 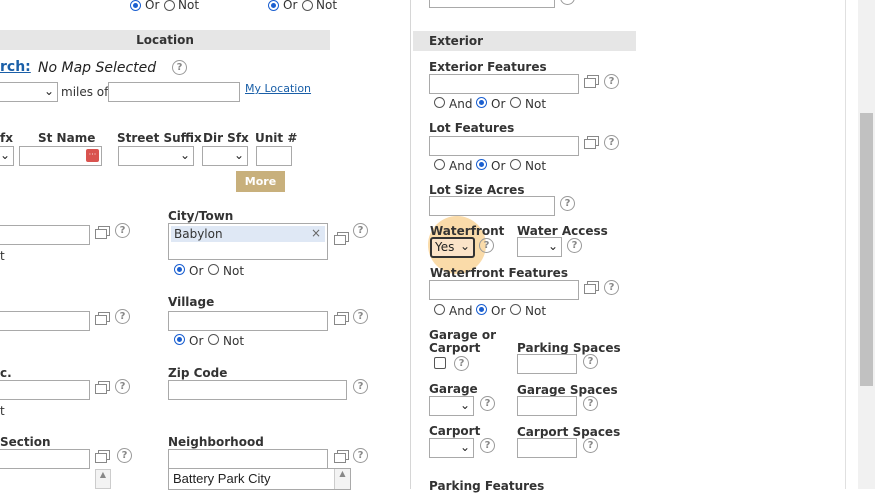 I want to click on section-input, so click(x=45, y=459).